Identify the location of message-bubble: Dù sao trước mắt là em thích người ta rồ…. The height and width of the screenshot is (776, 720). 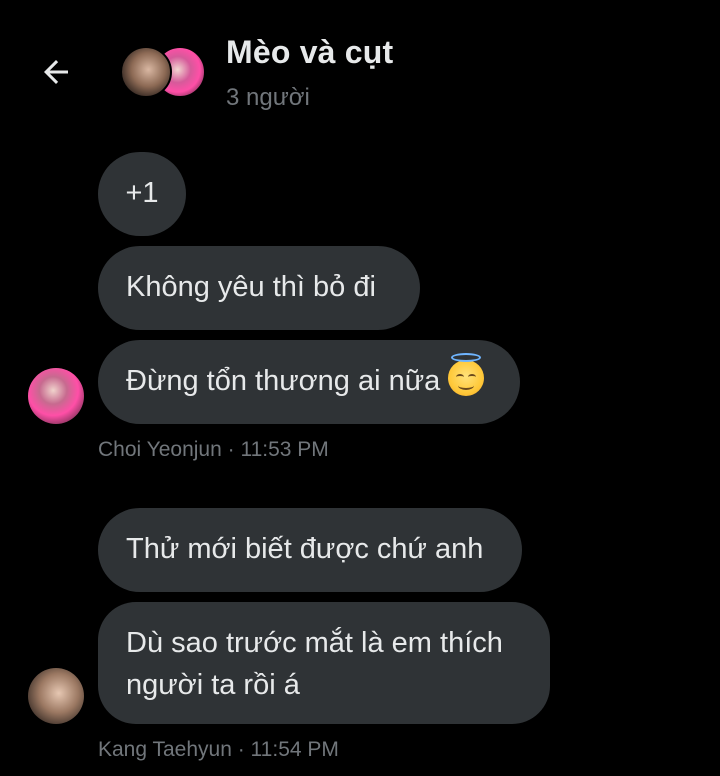
(324, 663).